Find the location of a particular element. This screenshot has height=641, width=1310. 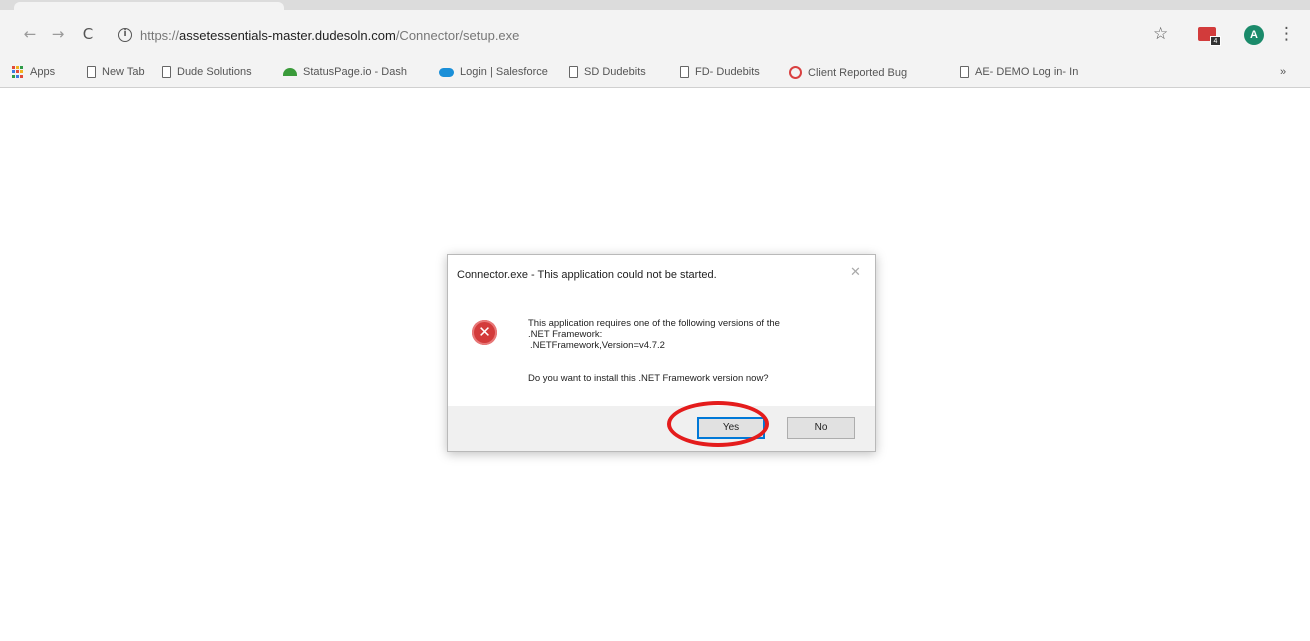

apps-grid-icon is located at coordinates (18, 72).